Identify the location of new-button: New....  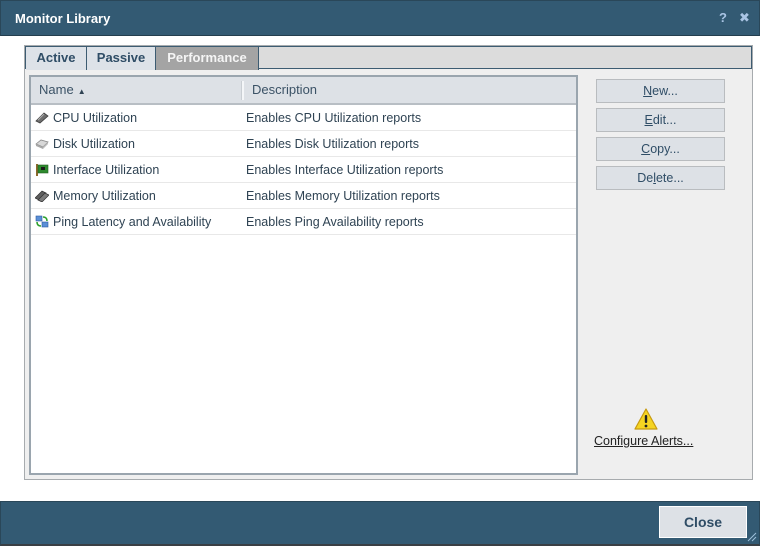
(660, 91).